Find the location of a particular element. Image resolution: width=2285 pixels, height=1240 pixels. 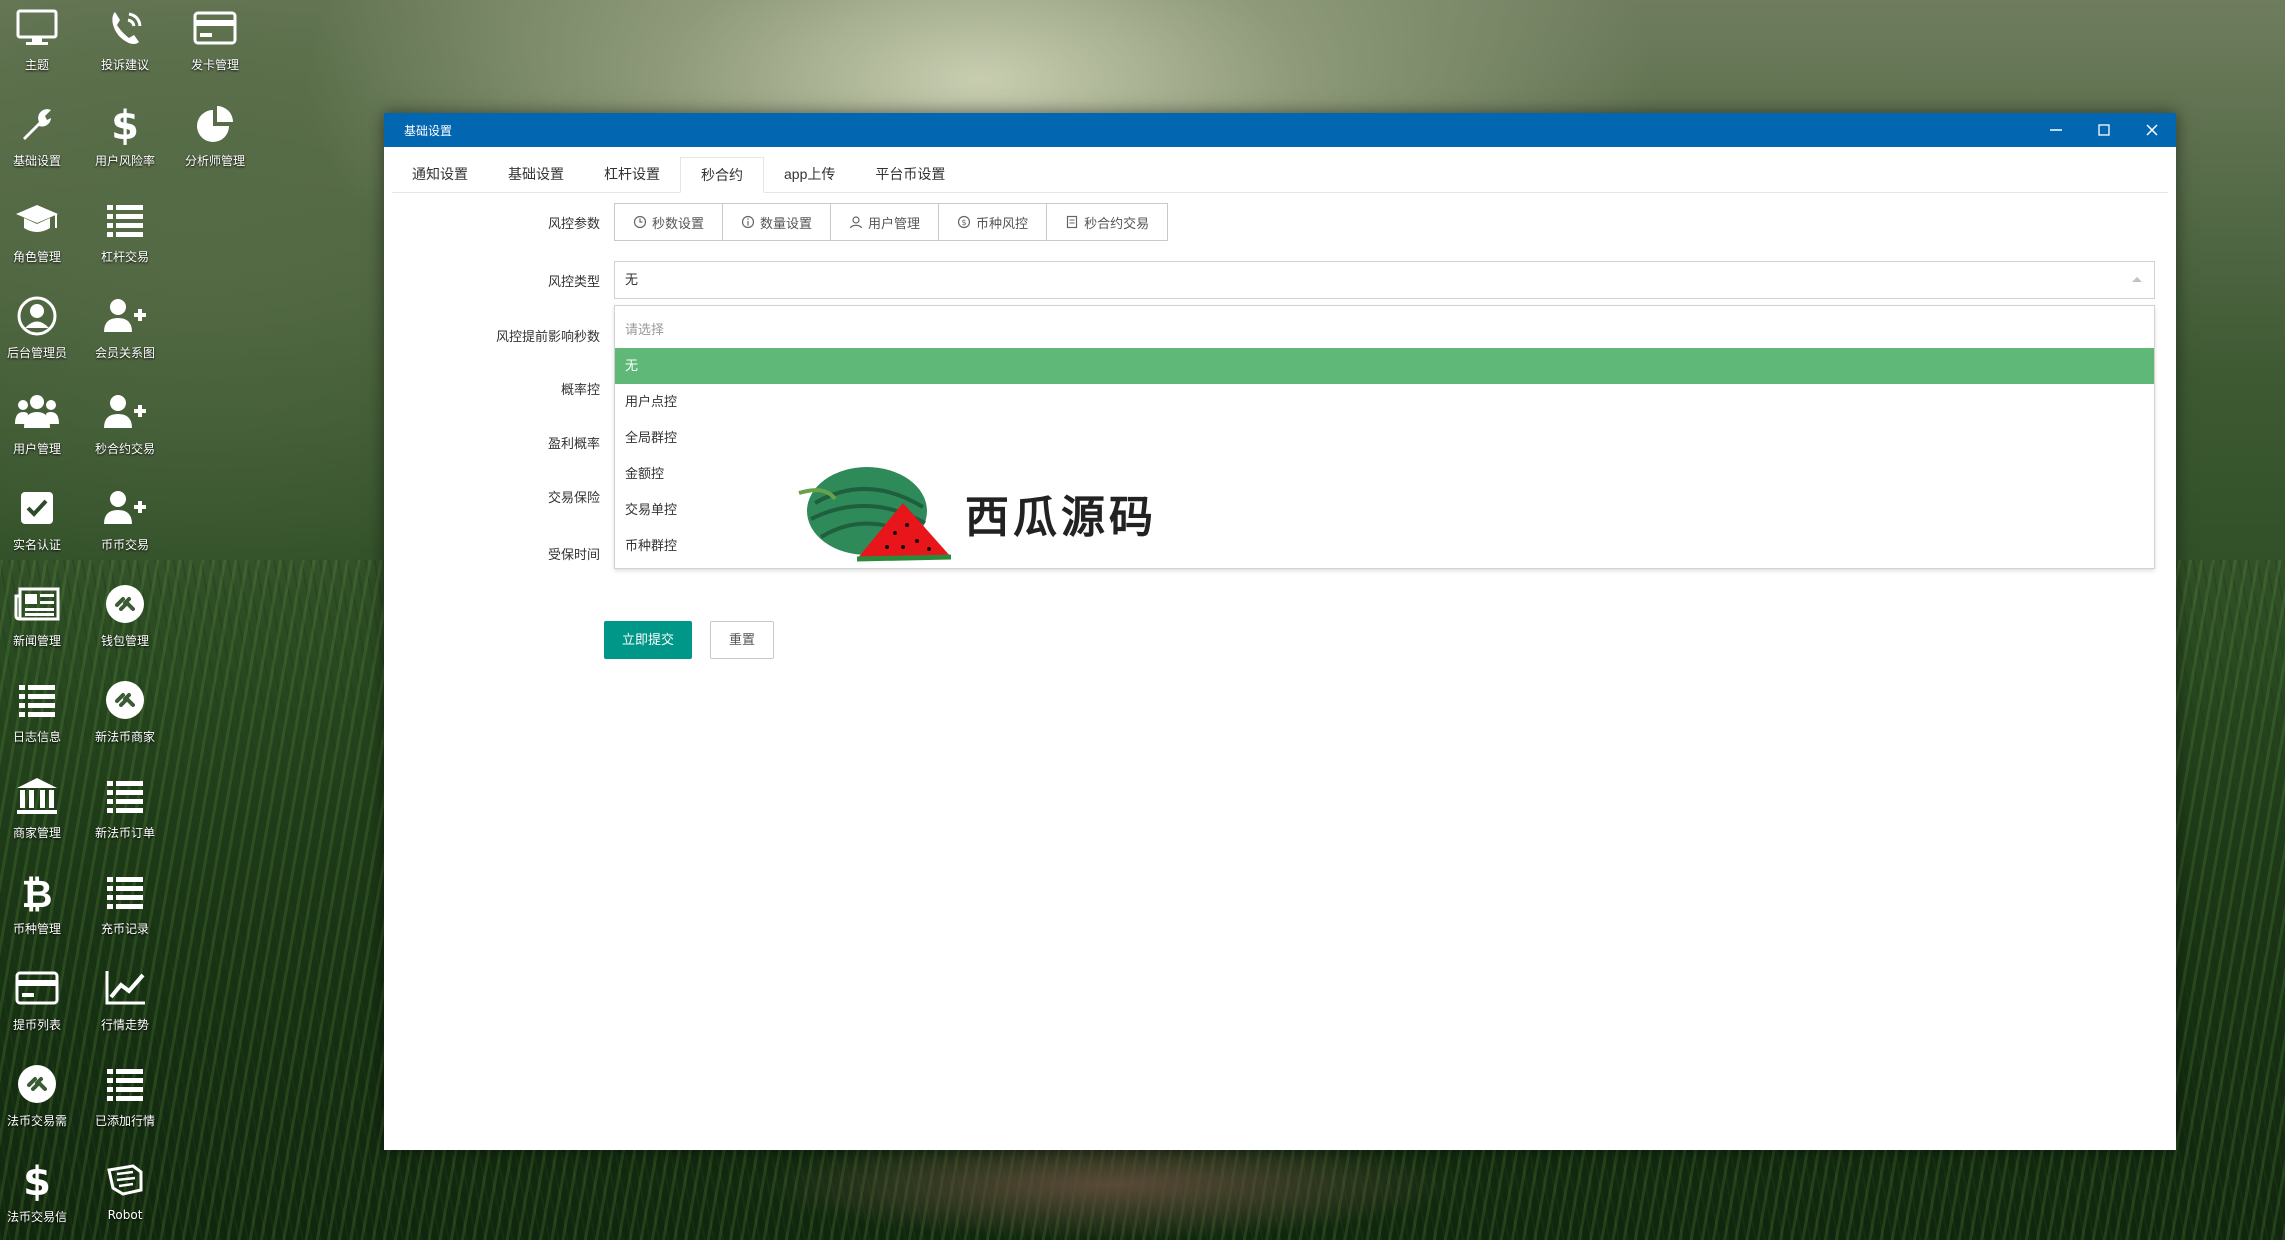

desktop-icon: 投诉建议 is located at coordinates (125, 42).